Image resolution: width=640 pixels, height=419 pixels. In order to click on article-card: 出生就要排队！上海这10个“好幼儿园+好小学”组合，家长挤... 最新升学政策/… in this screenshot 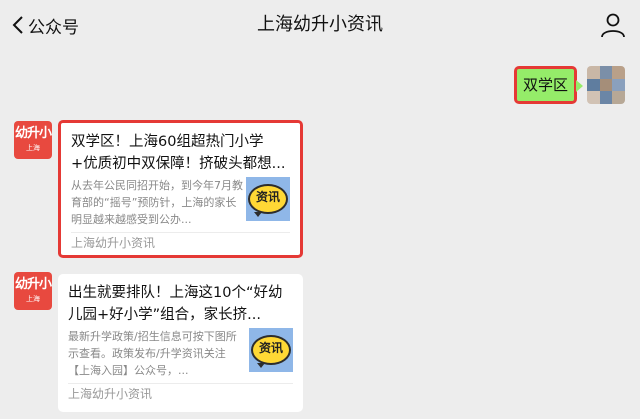, I will do `click(180, 343)`.